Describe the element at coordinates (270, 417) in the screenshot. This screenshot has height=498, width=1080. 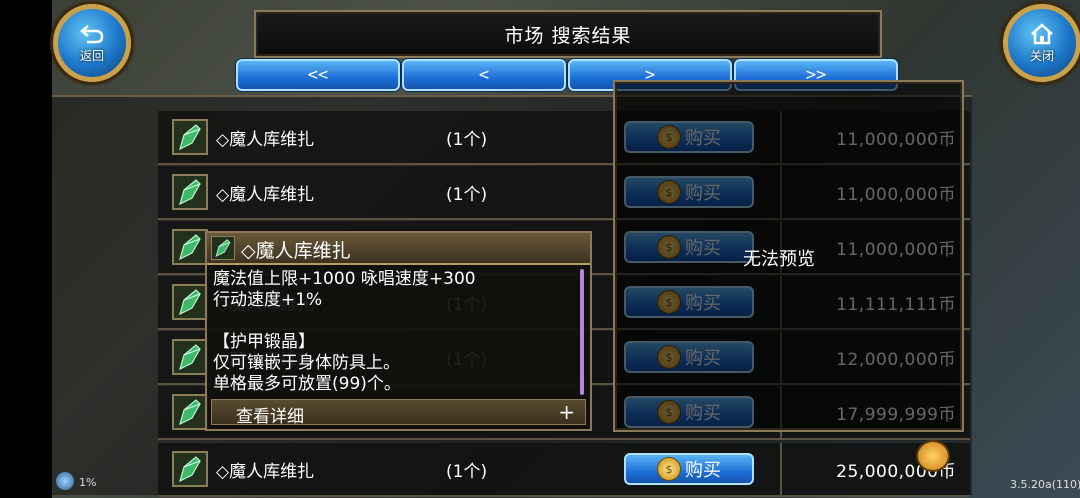
I see `view-details-label: 查看详细` at that location.